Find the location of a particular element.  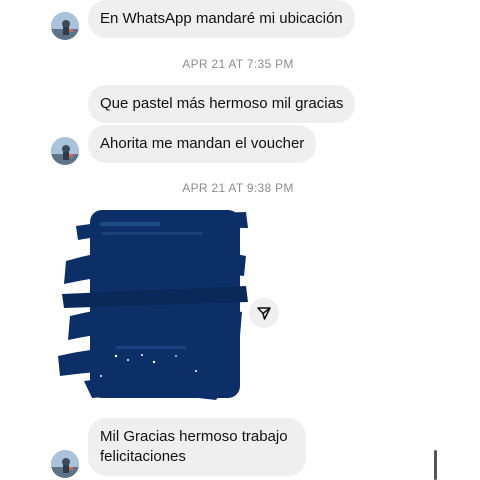

timestamp: APR 21 AT 9:38 PM is located at coordinates (238, 188).